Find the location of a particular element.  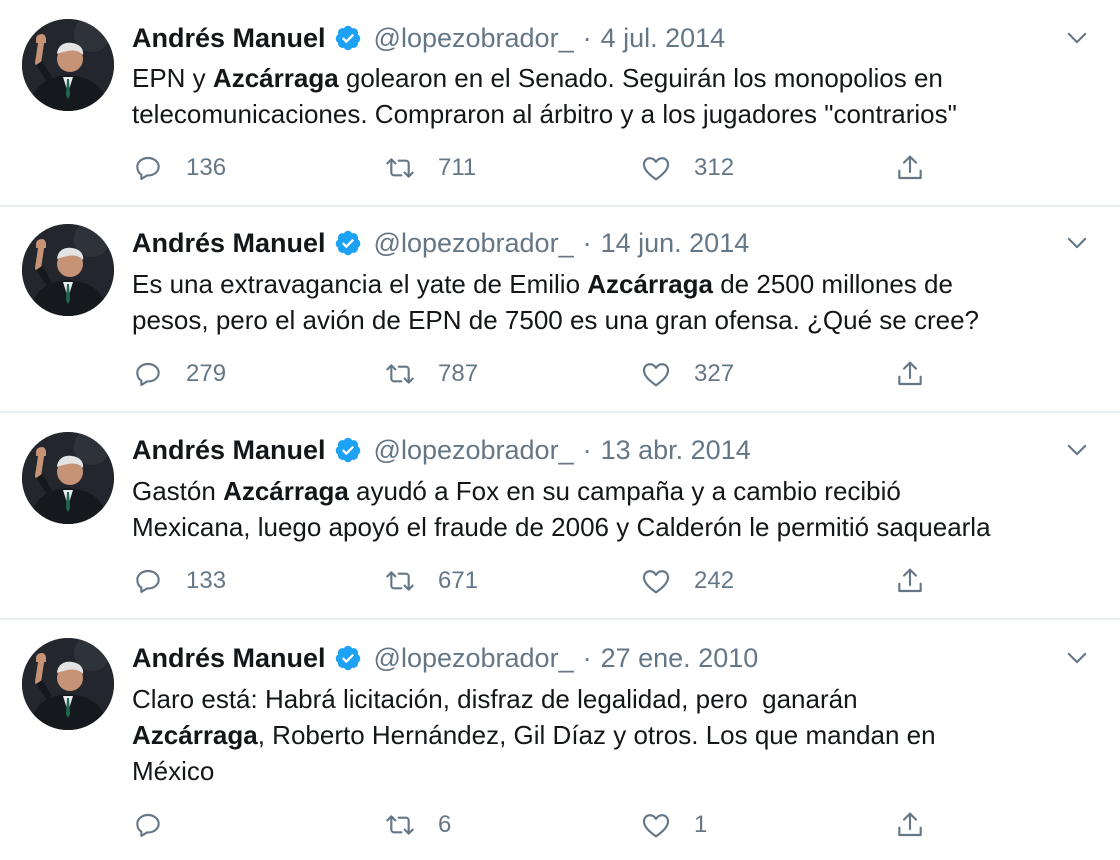

tweet-header: Andrés Manuel @lopezobrador_ · 27 ene. 2010 is located at coordinates (445, 658).